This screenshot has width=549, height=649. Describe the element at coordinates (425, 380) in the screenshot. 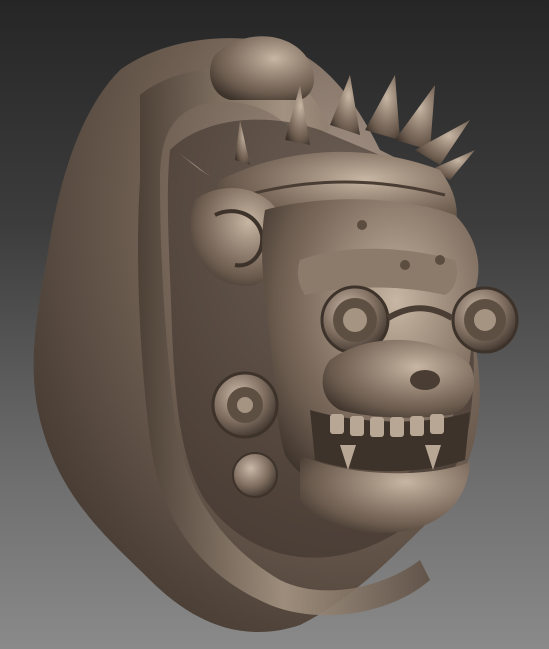

I see `nostril` at that location.